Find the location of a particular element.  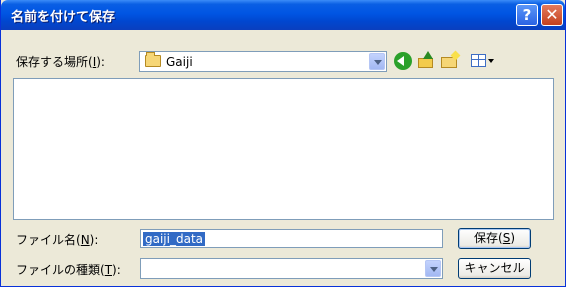

view-menu-icon is located at coordinates (483, 61).